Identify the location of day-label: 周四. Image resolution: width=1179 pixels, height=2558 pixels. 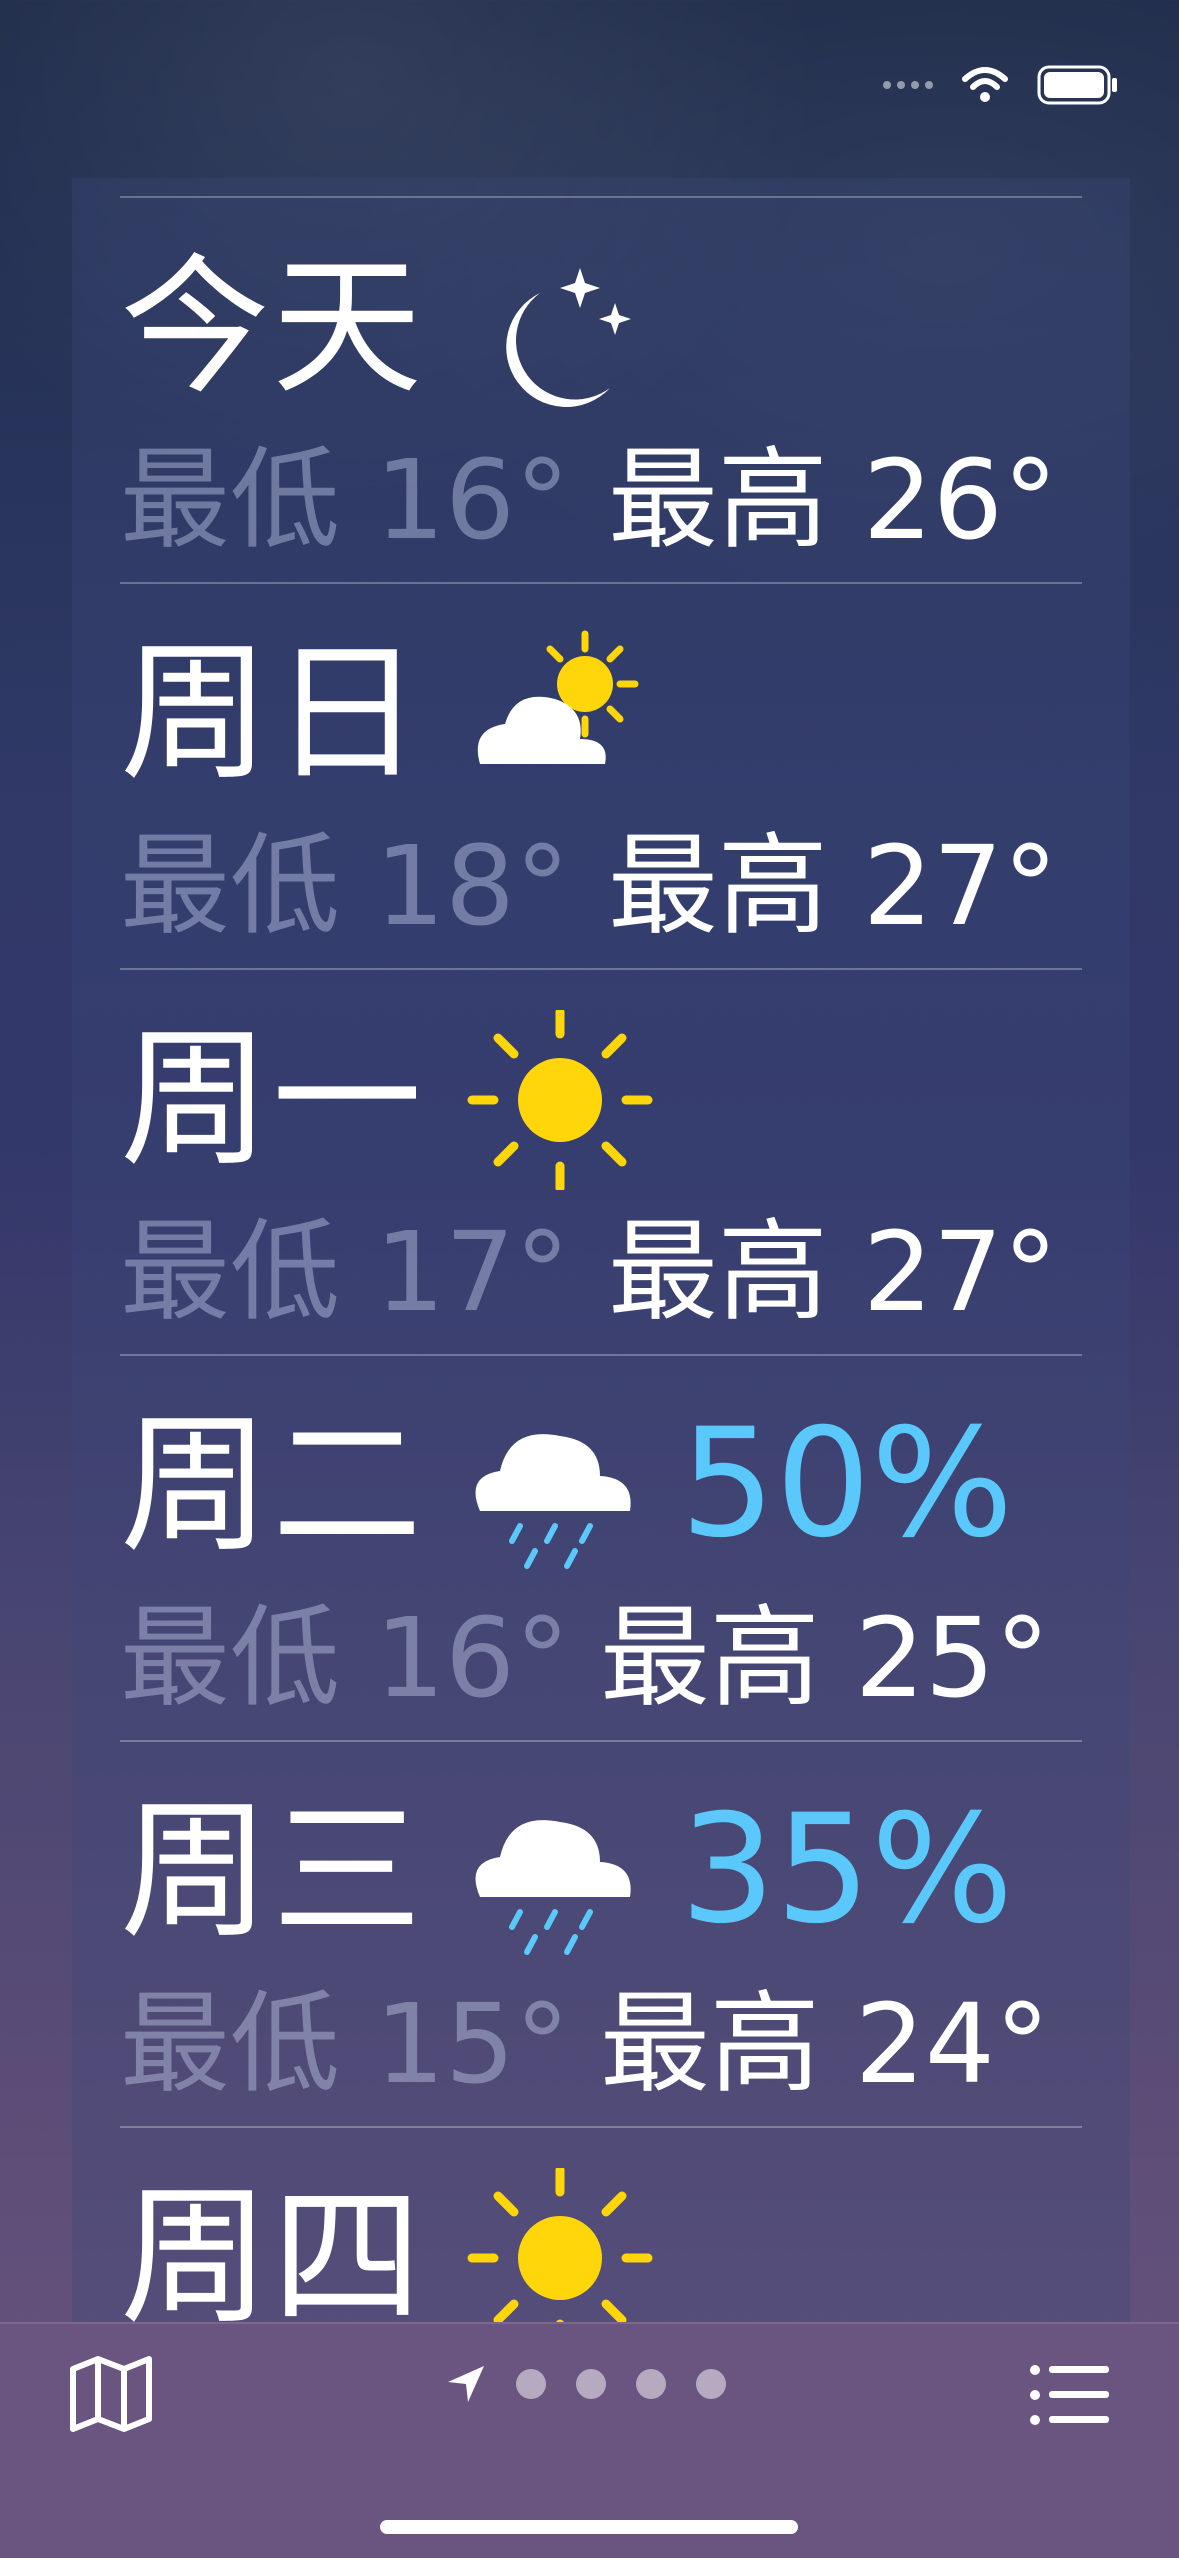
(272, 2250).